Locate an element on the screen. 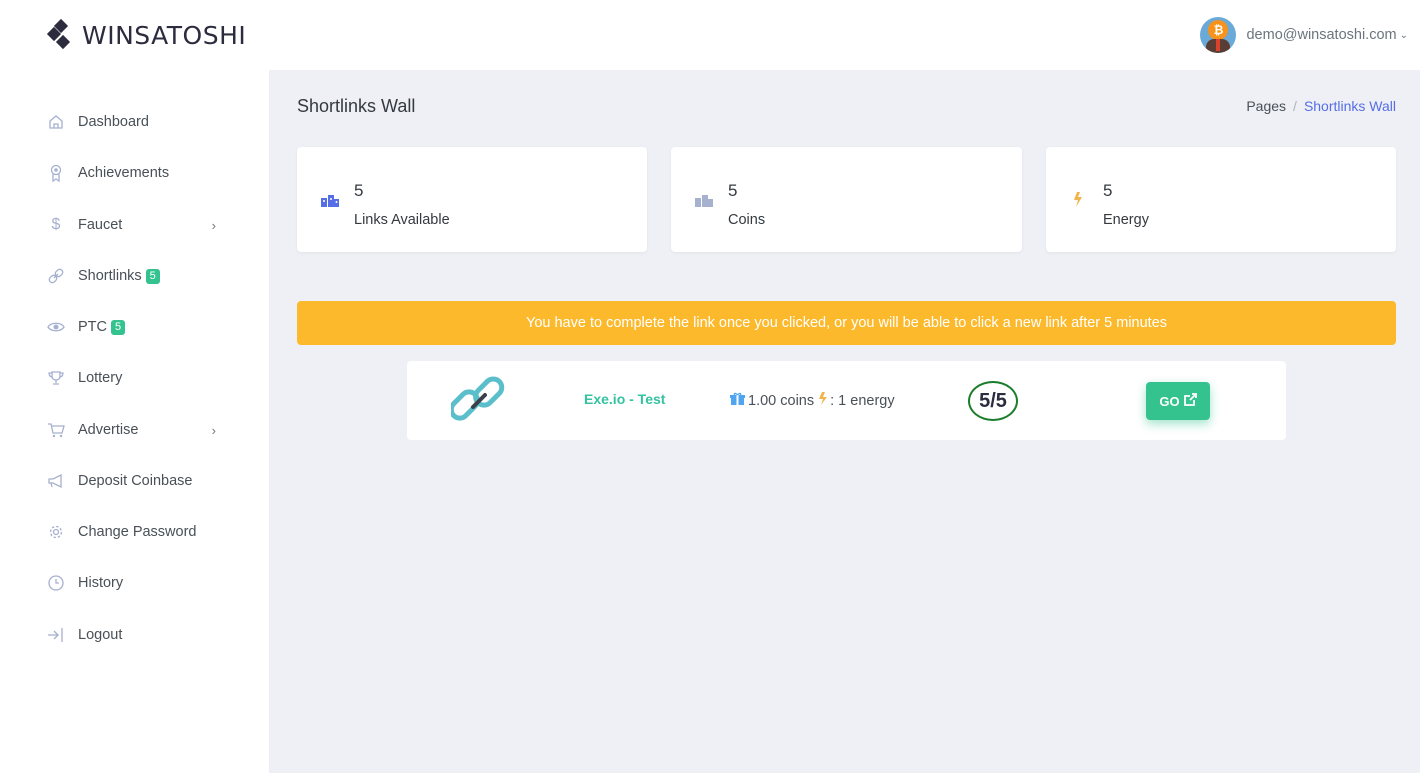  sidebar-item-change-password: Change Password is located at coordinates (141, 532).